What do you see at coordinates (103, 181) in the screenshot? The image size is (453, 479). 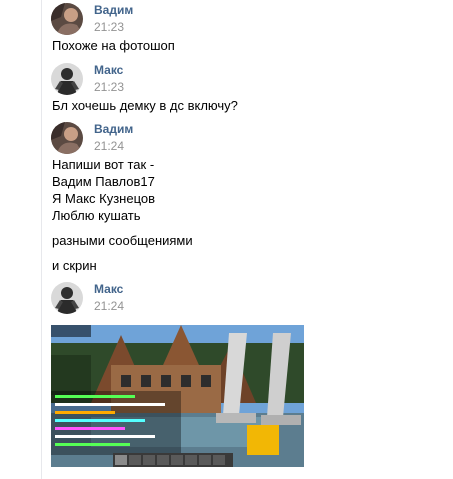 I see `message-text-line: Вадим Павлов17` at bounding box center [103, 181].